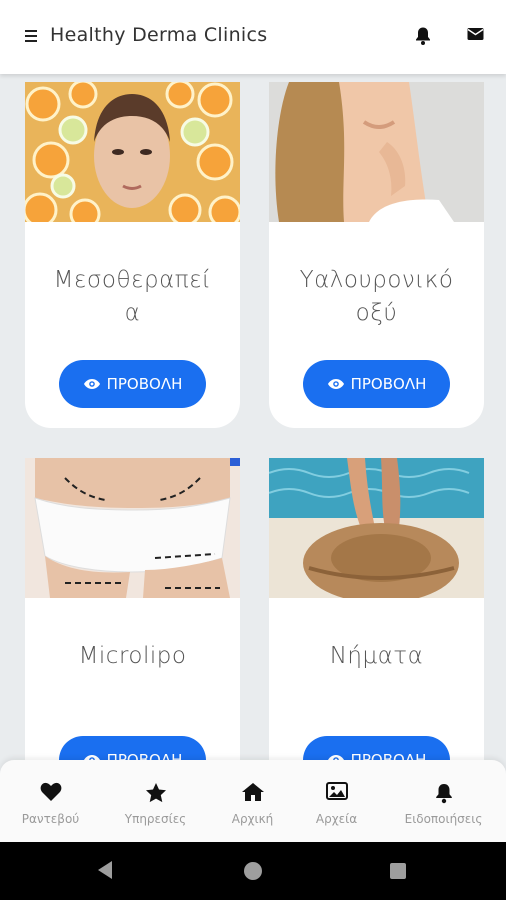 This screenshot has height=900, width=506. I want to click on nav-label: Αρχεία, so click(336, 819).